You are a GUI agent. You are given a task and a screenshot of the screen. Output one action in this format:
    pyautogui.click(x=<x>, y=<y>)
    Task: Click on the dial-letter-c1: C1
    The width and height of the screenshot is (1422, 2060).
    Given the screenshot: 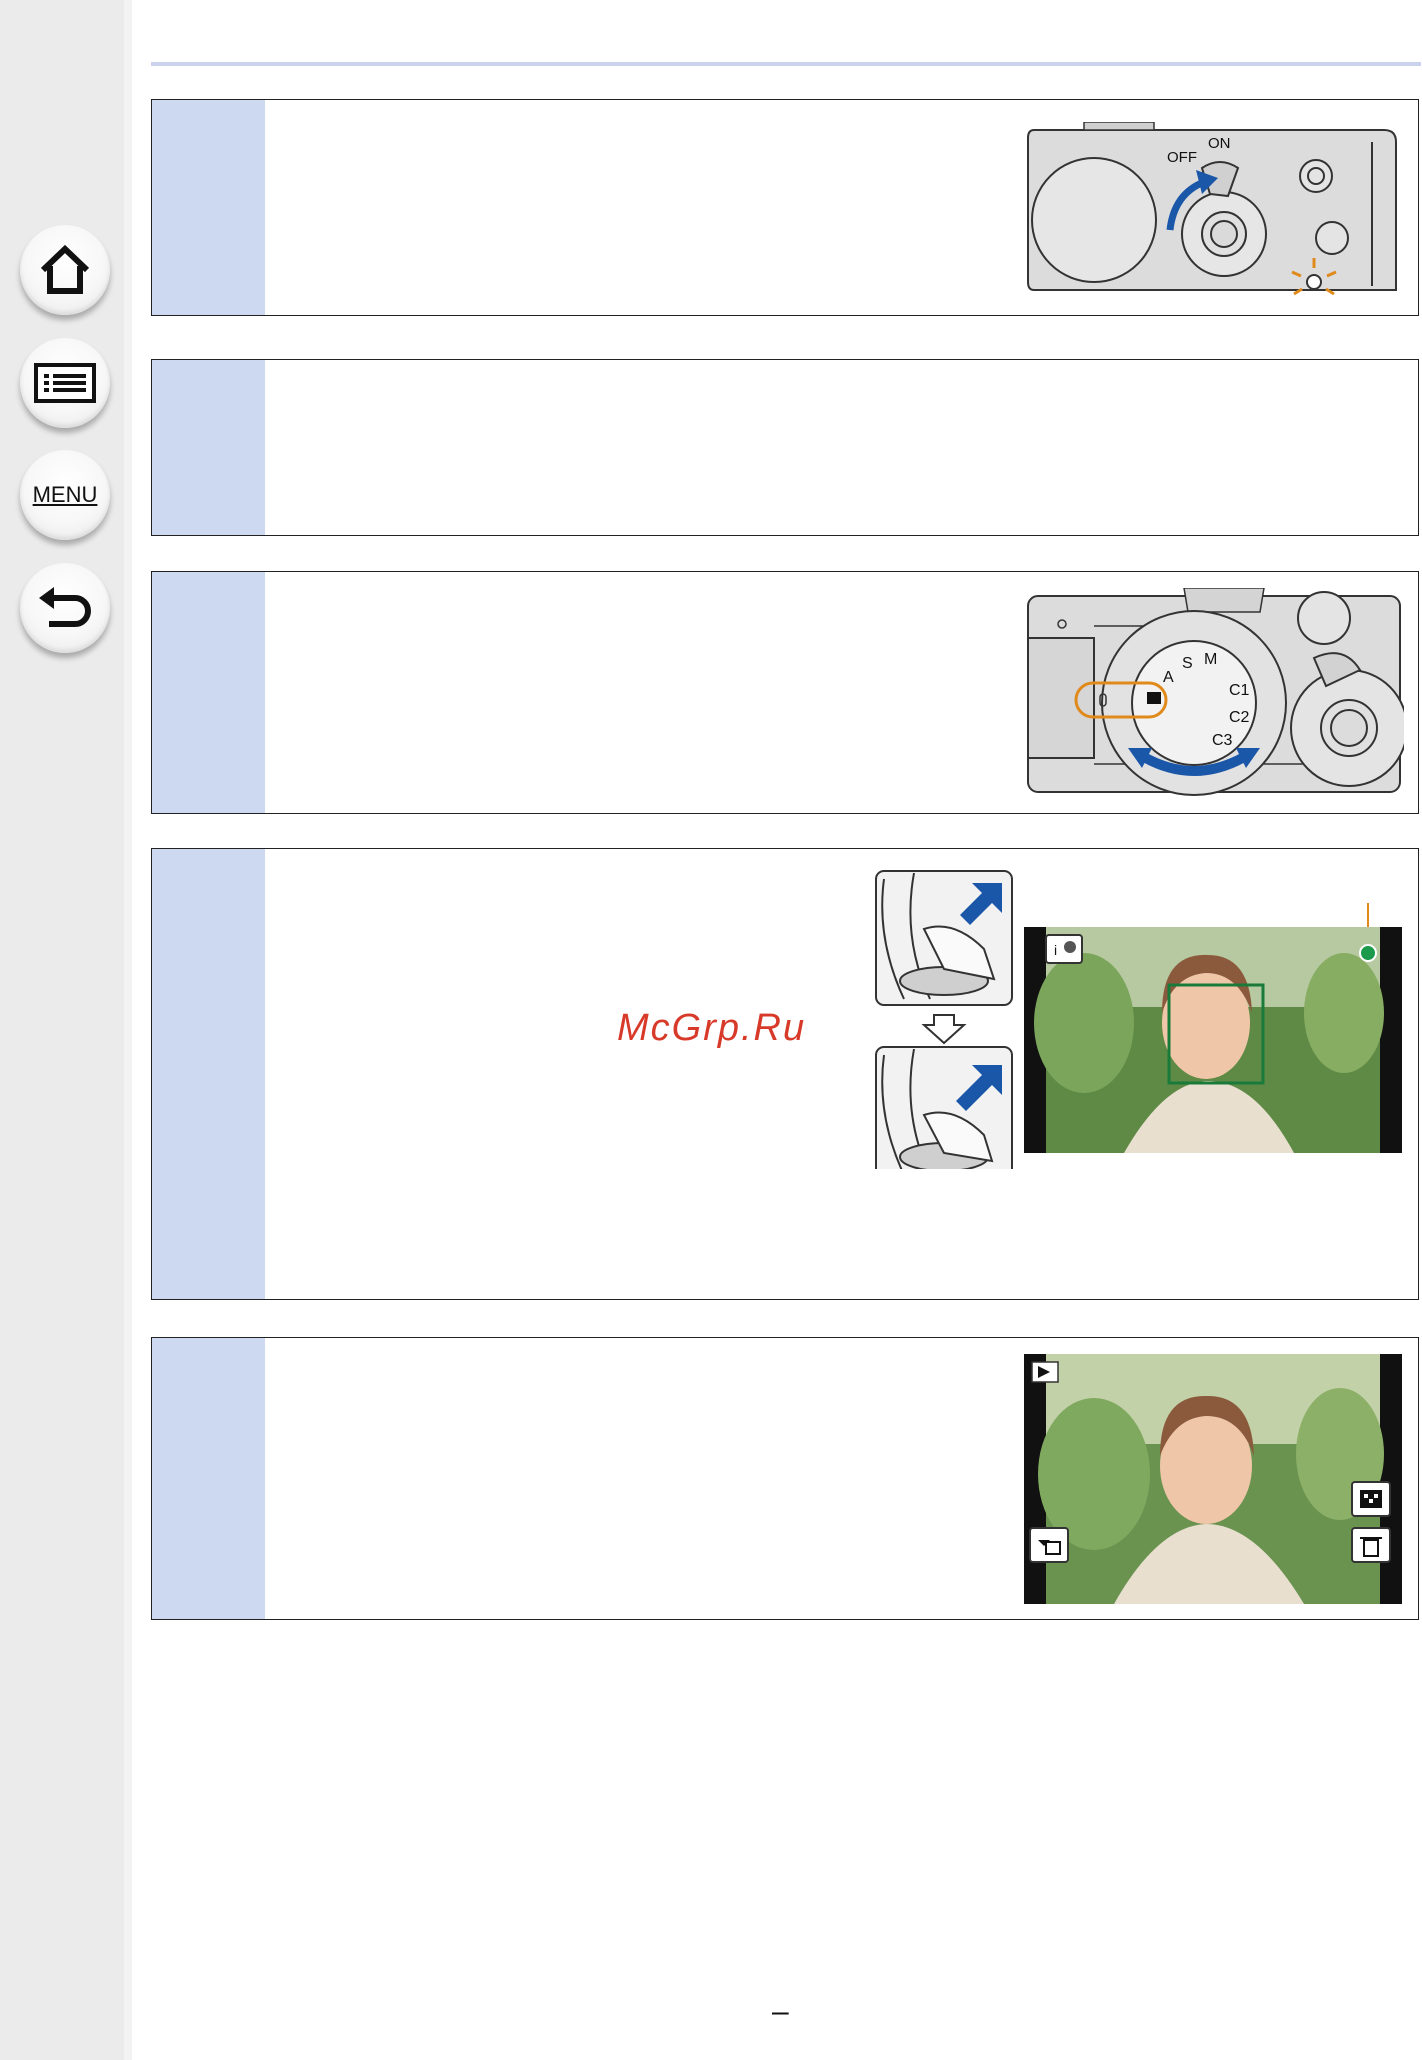 What is the action you would take?
    pyautogui.click(x=1239, y=690)
    